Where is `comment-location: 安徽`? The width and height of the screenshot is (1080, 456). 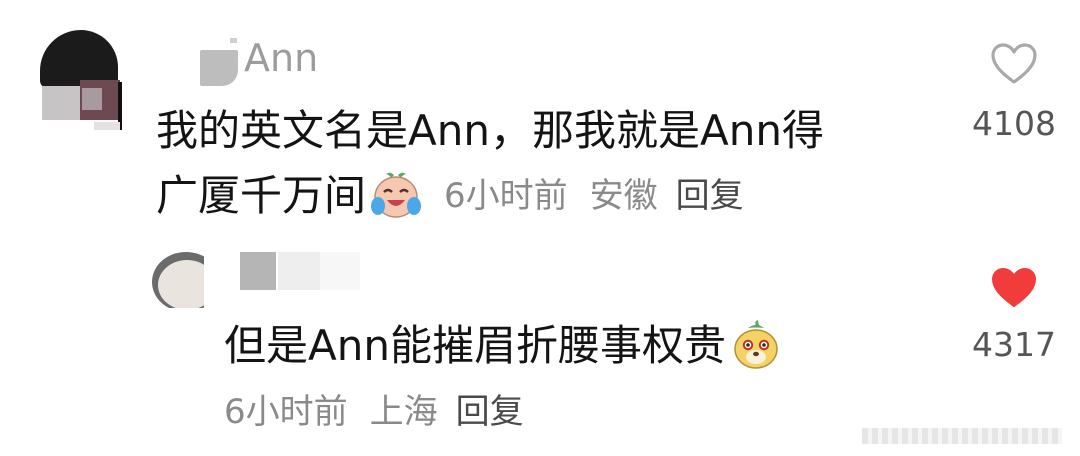
comment-location: 安徽 is located at coordinates (623, 196).